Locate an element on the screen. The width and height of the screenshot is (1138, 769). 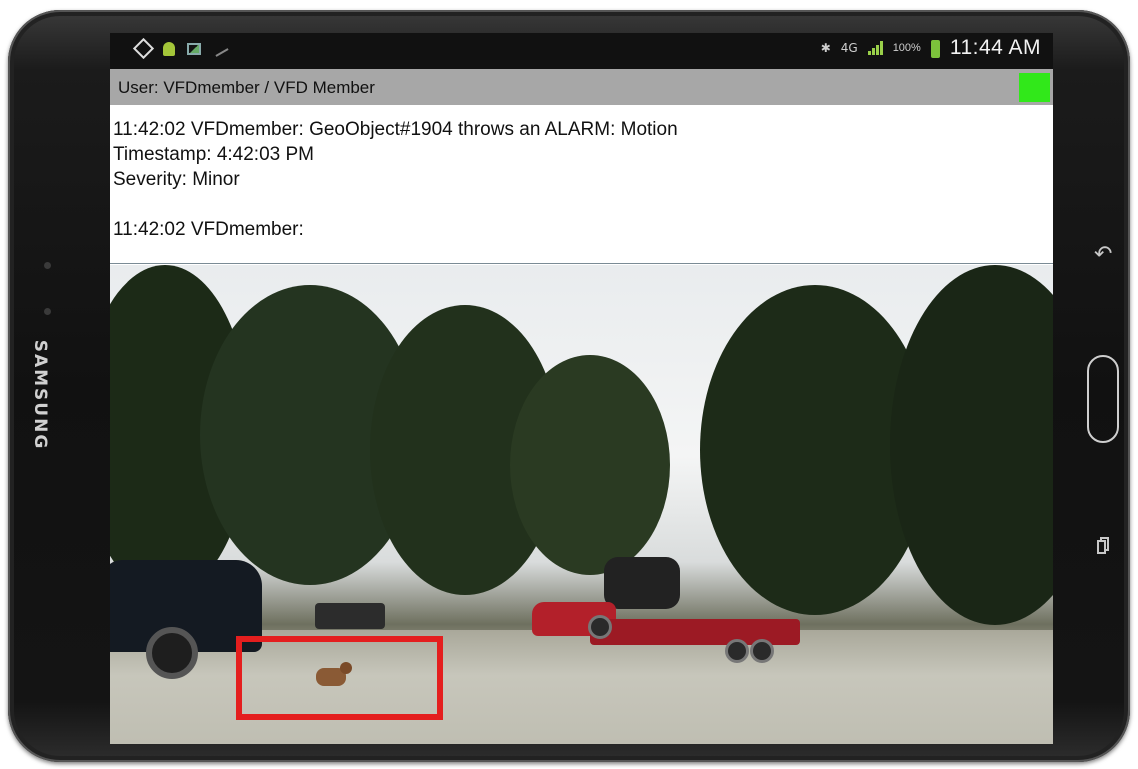
message-line: 11:42:02 VFDmember: is located at coordinates (208, 229).